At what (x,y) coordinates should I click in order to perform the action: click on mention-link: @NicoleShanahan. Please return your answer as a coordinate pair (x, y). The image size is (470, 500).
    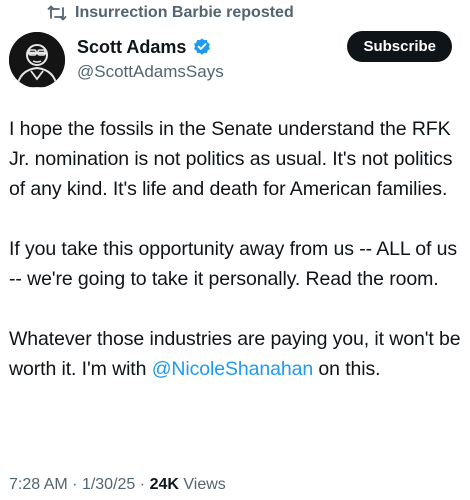
    Looking at the image, I should click on (233, 369).